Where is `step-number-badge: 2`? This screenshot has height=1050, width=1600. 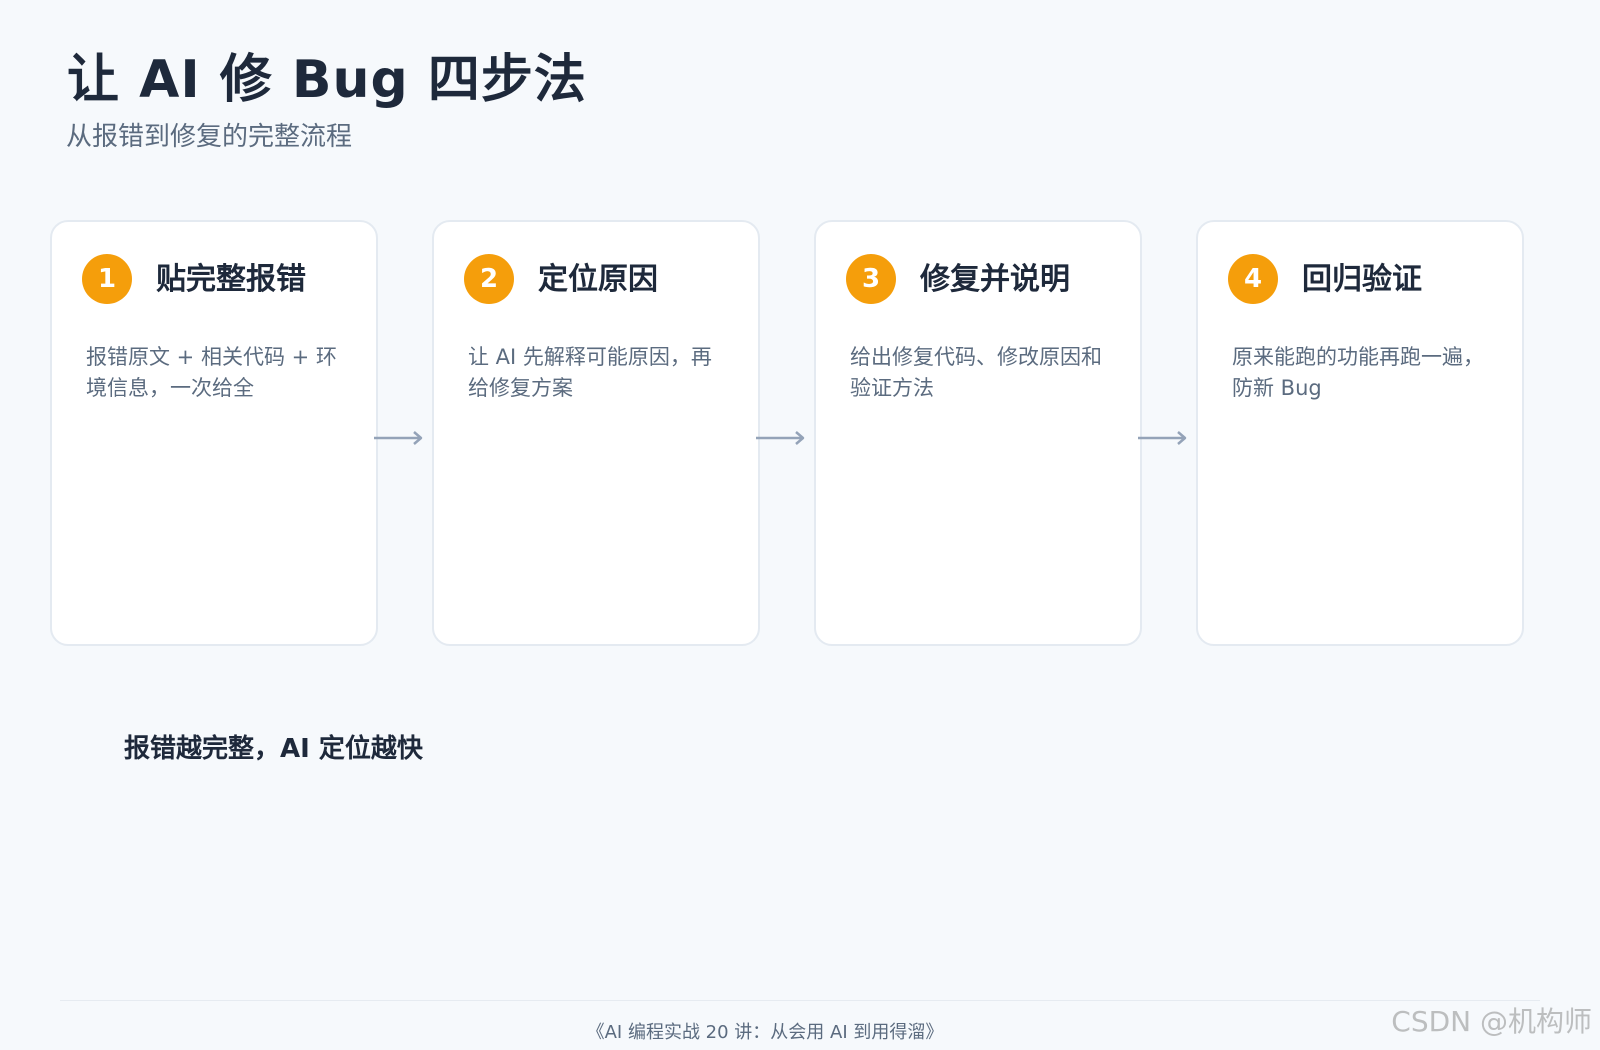 step-number-badge: 2 is located at coordinates (489, 279).